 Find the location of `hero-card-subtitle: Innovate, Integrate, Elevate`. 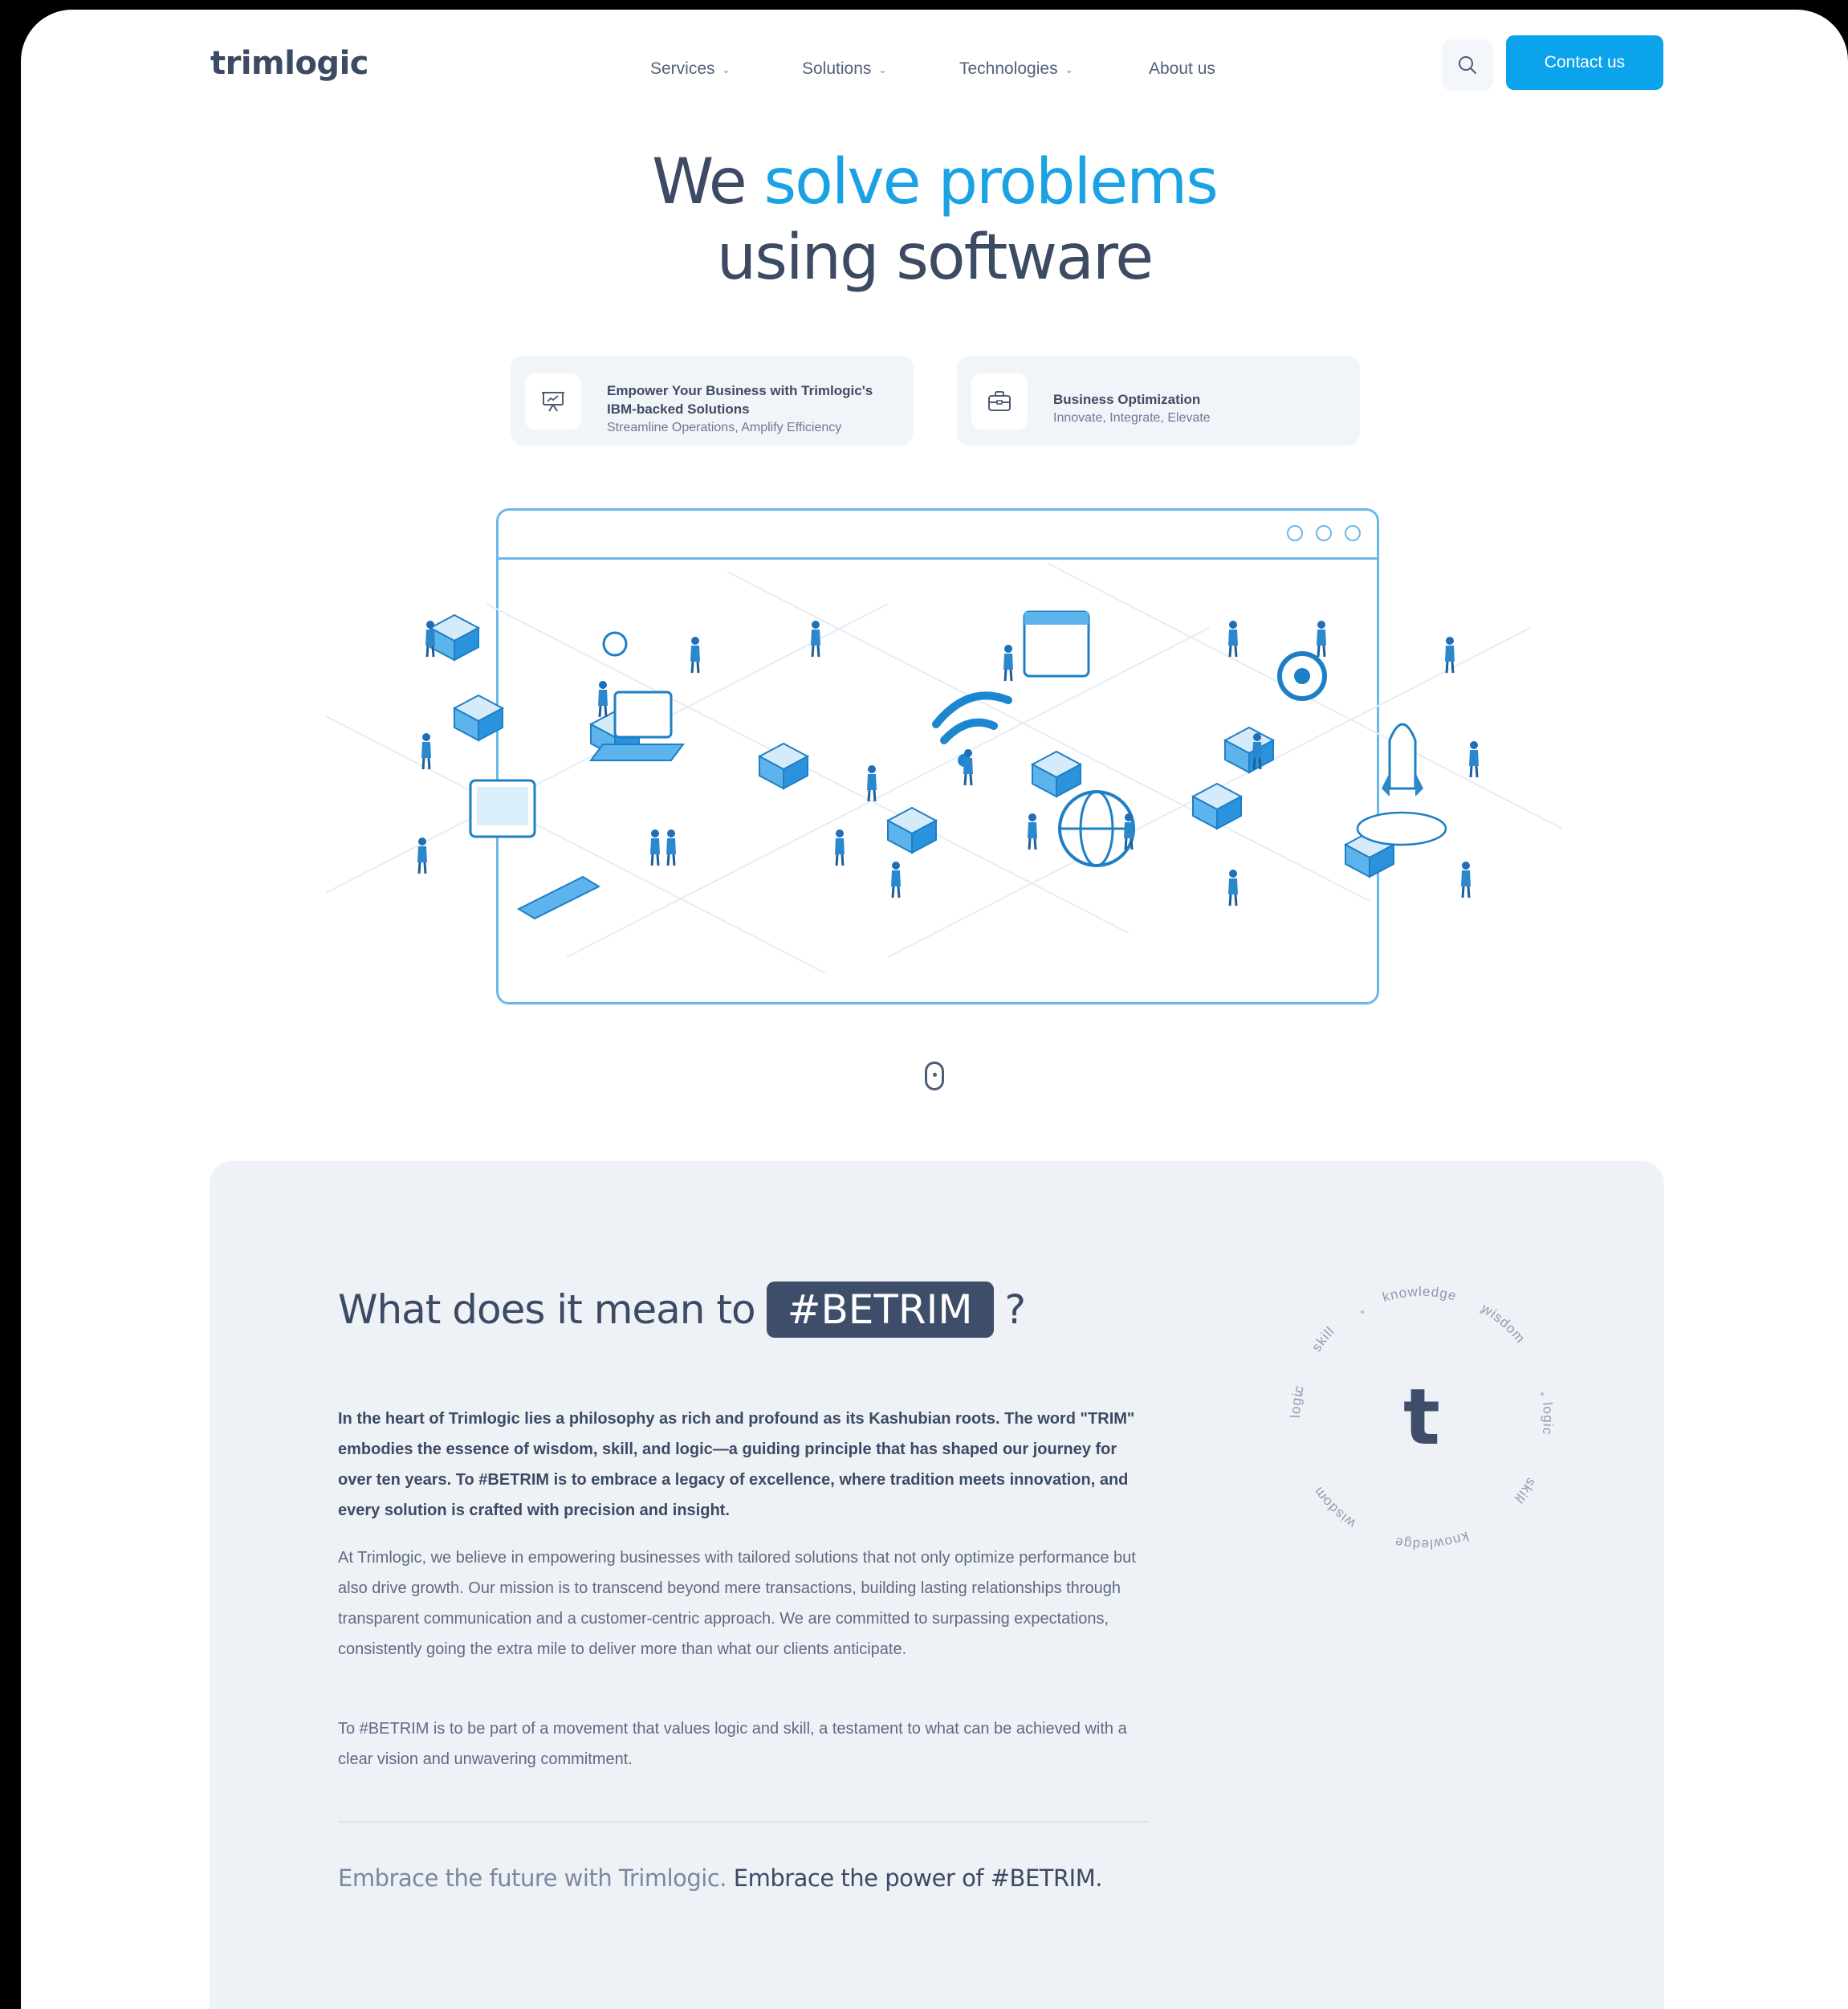

hero-card-subtitle: Innovate, Integrate, Elevate is located at coordinates (1132, 418).